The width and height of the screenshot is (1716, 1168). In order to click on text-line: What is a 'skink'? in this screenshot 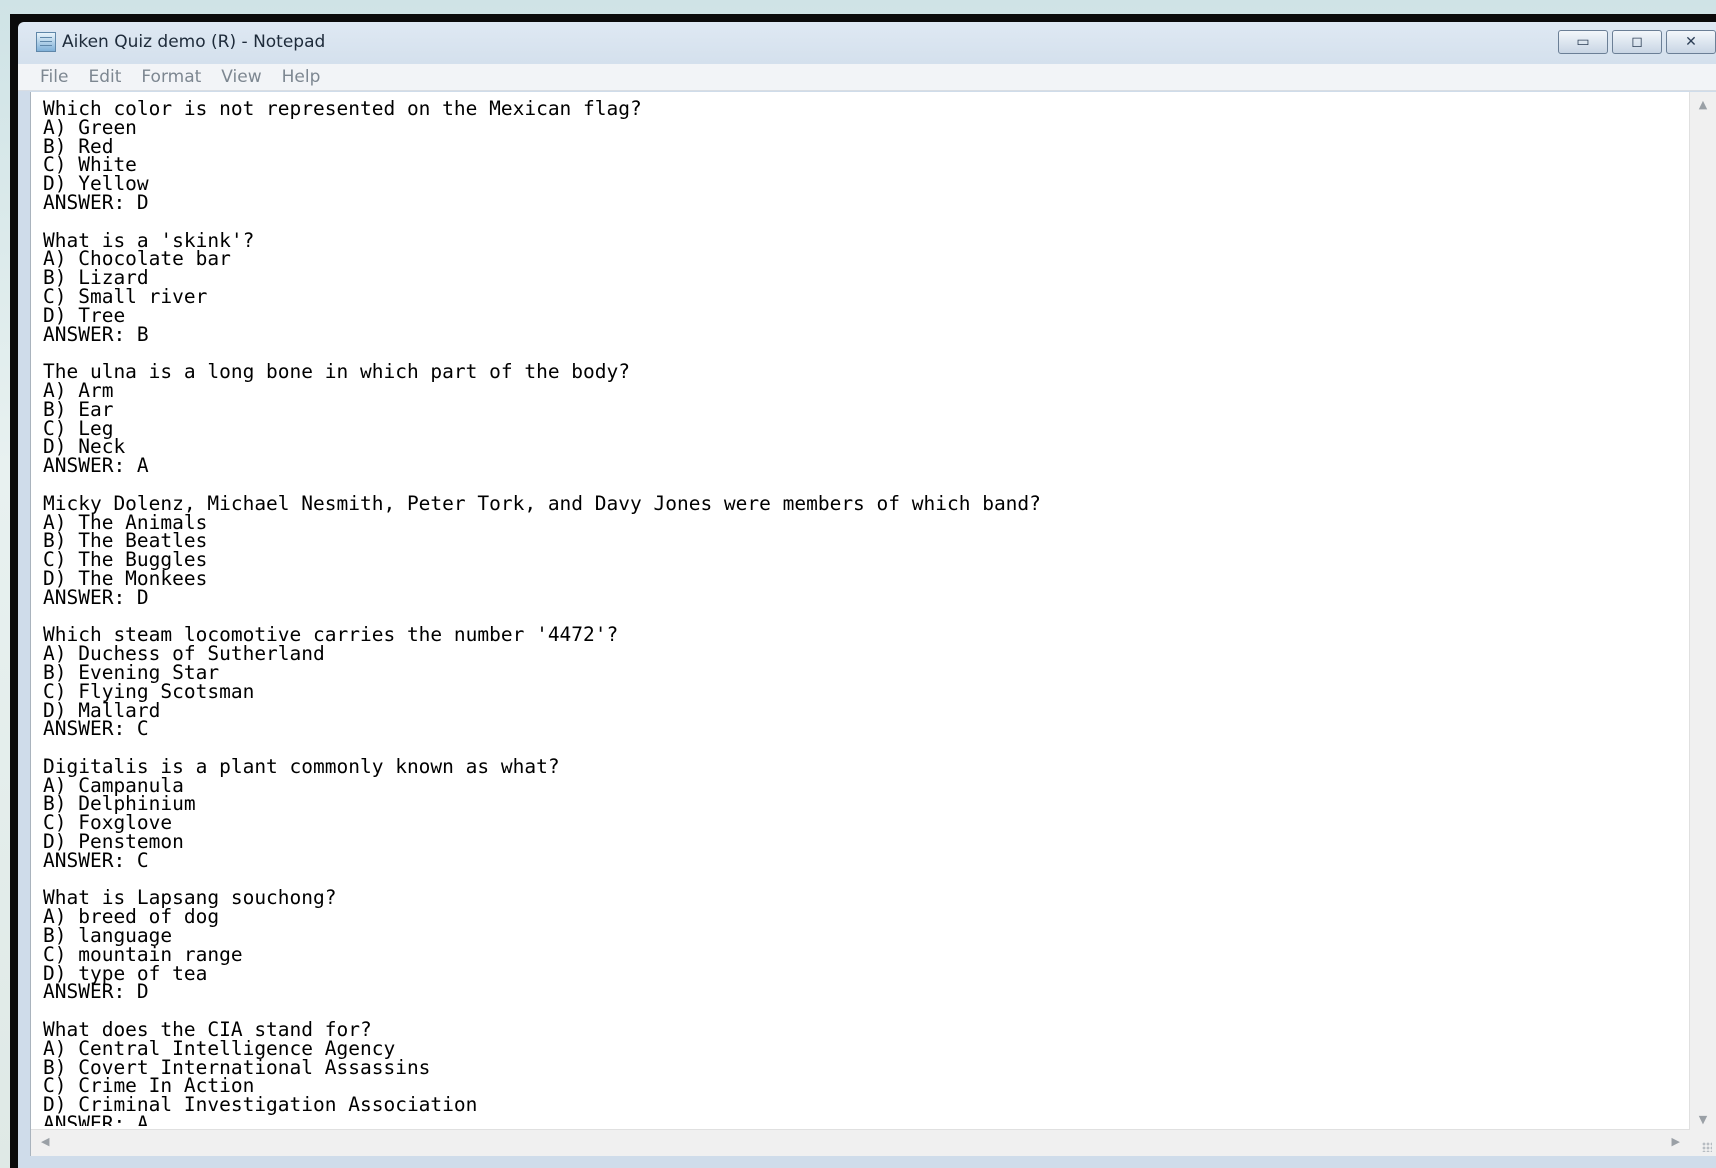, I will do `click(149, 240)`.